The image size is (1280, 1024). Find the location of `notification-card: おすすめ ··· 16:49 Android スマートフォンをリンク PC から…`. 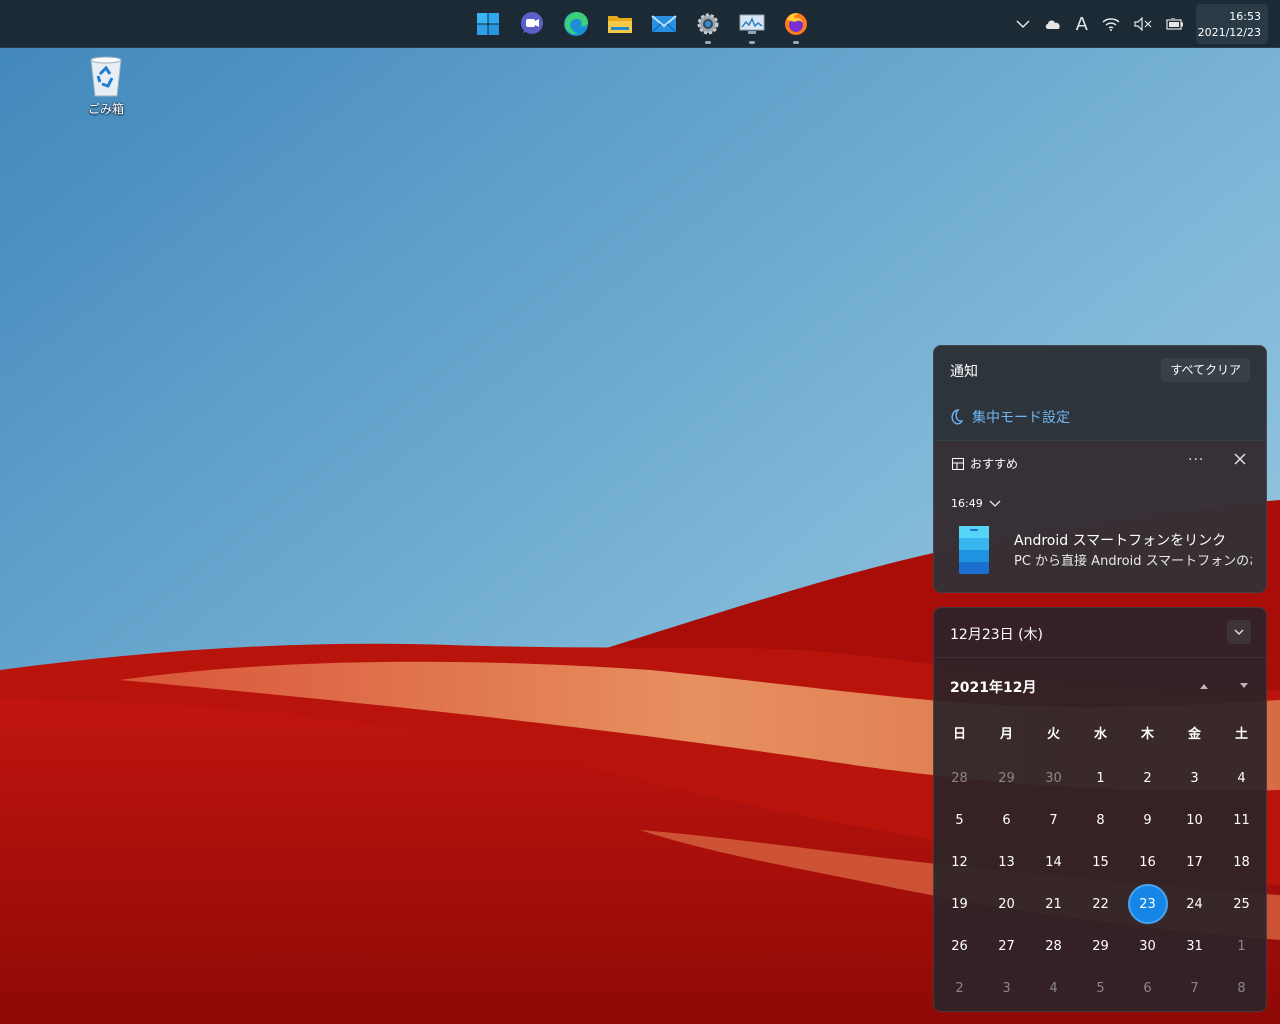

notification-card: おすすめ ··· 16:49 Android スマートフォンをリンク PC から… is located at coordinates (1100, 517).